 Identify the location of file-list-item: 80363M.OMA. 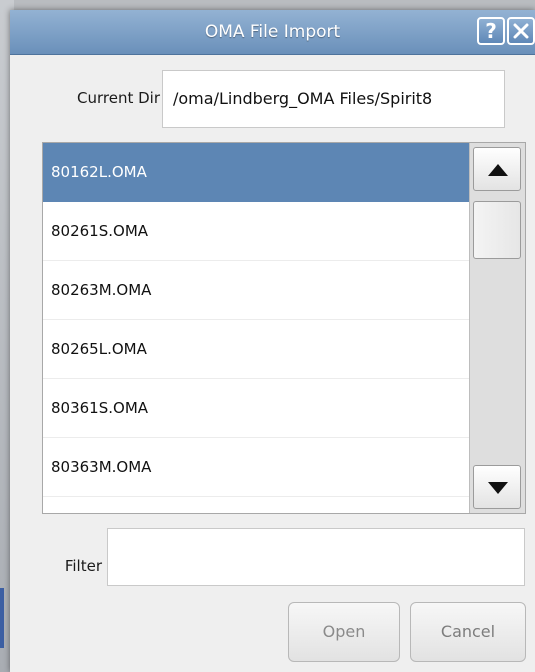
(256, 467).